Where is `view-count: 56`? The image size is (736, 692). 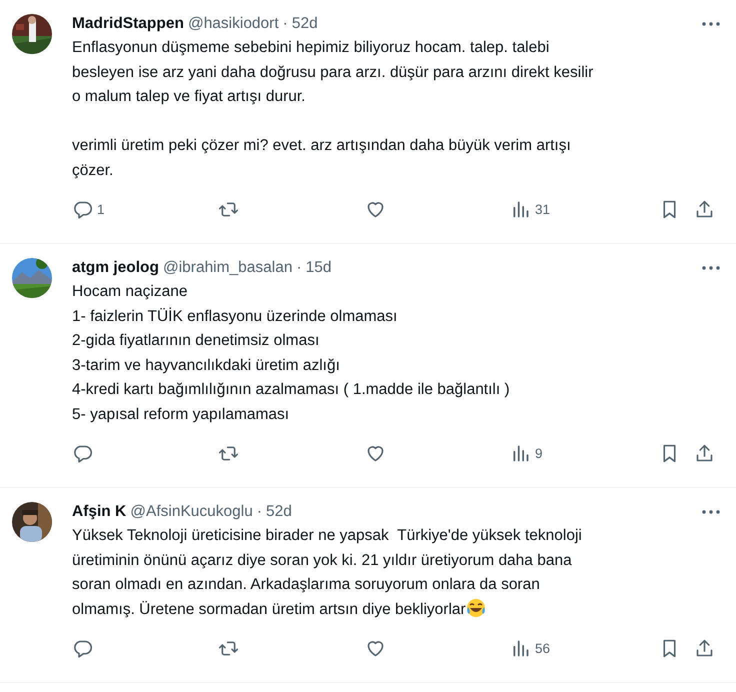 view-count: 56 is located at coordinates (542, 648).